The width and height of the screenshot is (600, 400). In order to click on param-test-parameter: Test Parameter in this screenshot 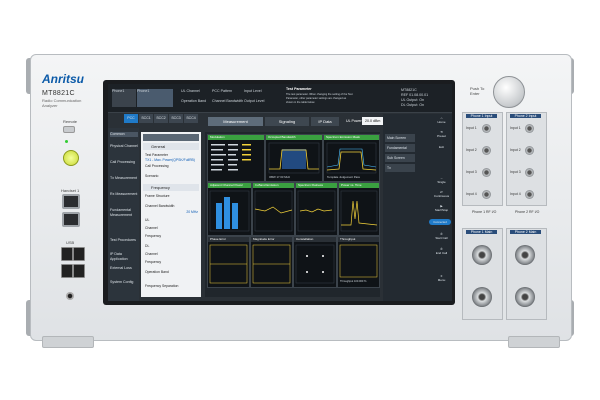, I will do `click(156, 155)`.